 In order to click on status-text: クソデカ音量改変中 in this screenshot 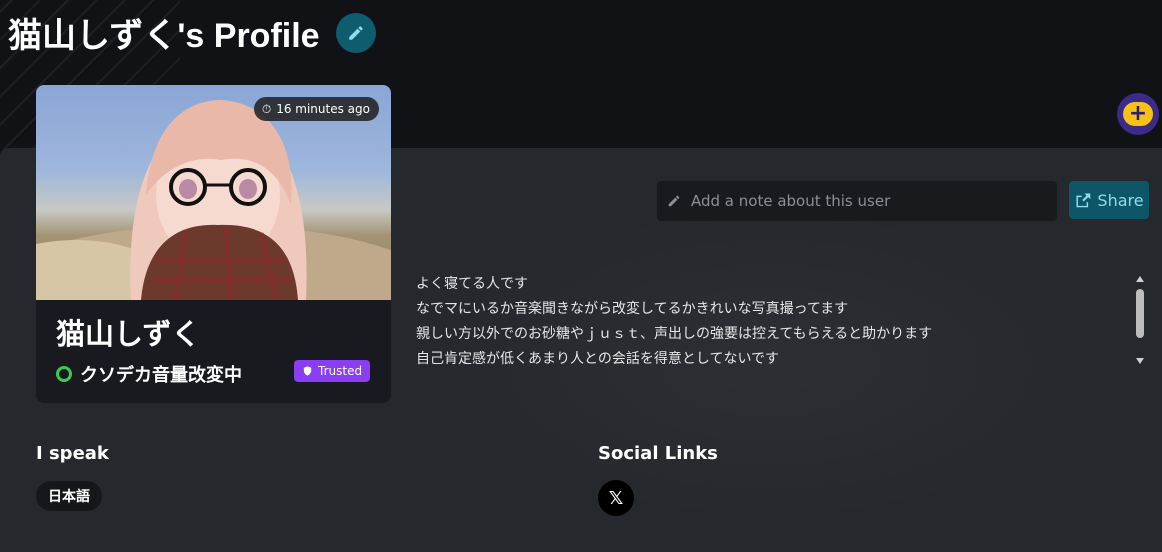, I will do `click(161, 375)`.